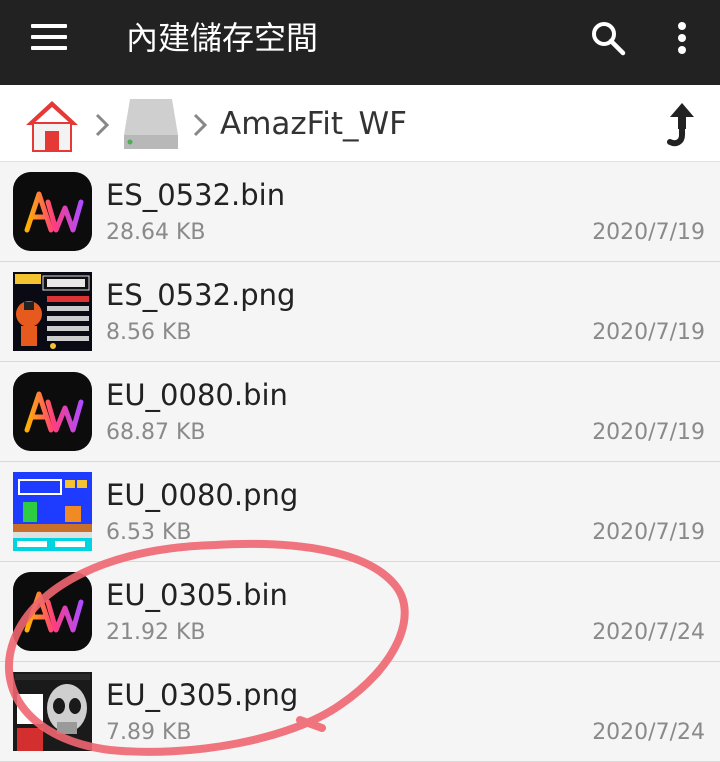 The height and width of the screenshot is (762, 720). I want to click on hamburger-menu-icon, so click(49, 39).